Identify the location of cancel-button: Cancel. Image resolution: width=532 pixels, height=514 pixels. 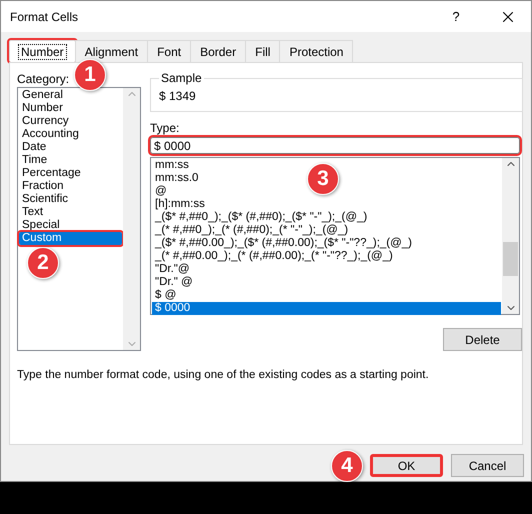
(487, 465).